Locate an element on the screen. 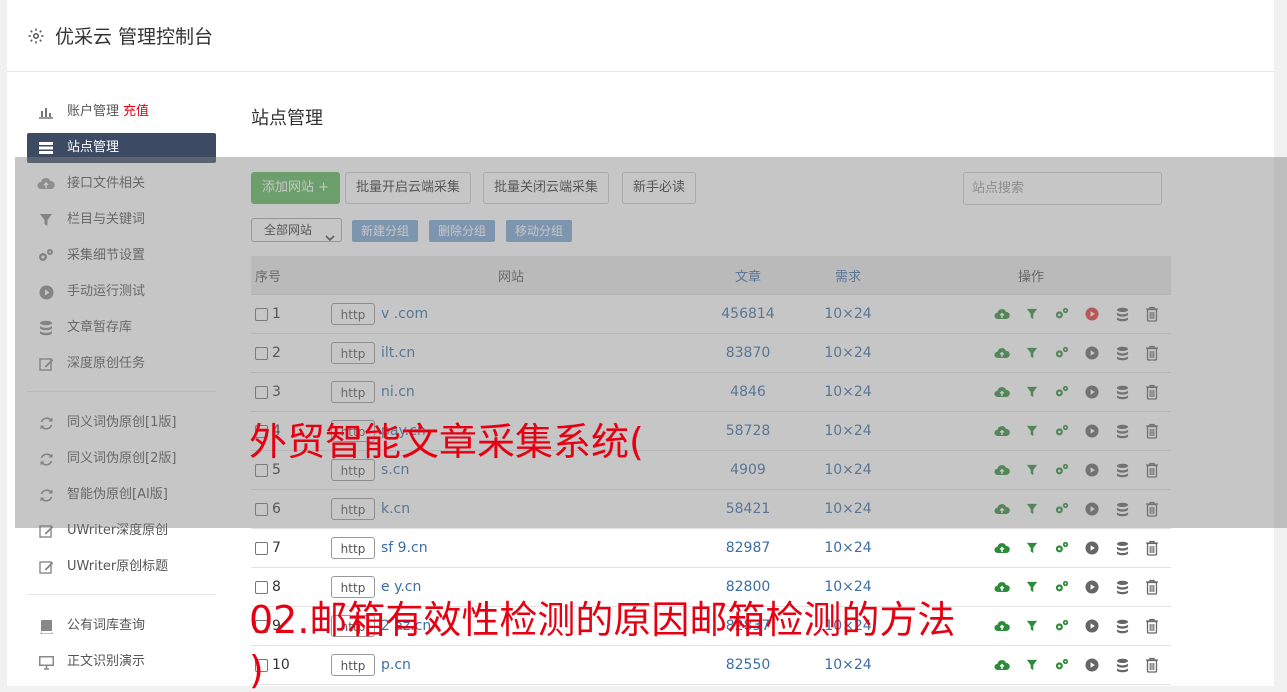  book-icon is located at coordinates (46, 626).